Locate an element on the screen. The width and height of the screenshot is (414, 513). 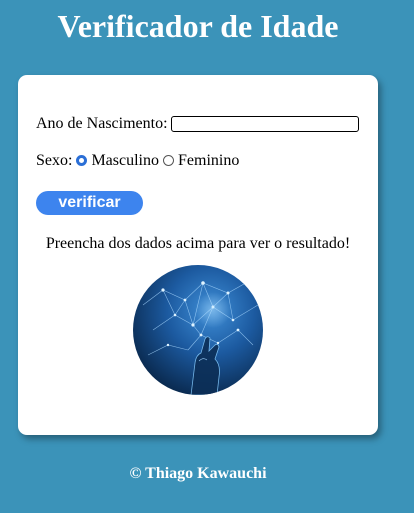
sex-row: Sexo: Masculino Feminino is located at coordinates (137, 161).